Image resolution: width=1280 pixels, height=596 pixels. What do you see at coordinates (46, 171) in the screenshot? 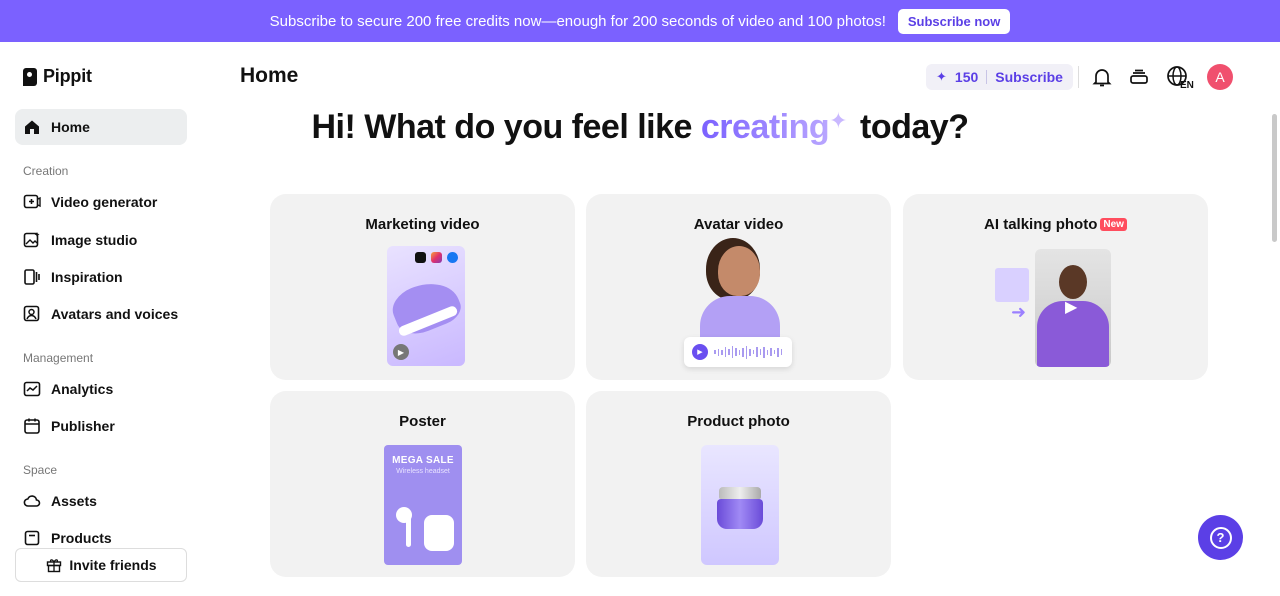
I see `section-label-creation: Creation` at bounding box center [46, 171].